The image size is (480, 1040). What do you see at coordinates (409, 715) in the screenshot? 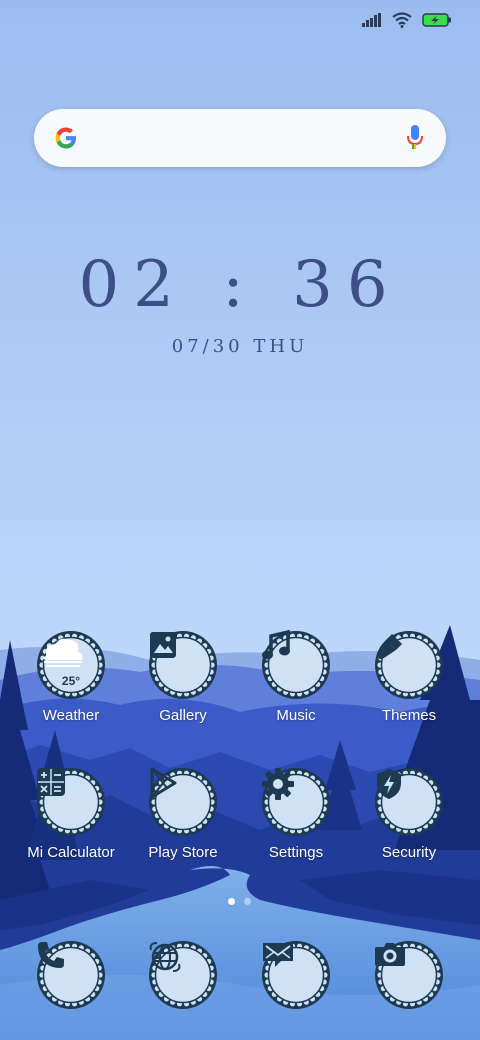
I see `app-label: Themes` at bounding box center [409, 715].